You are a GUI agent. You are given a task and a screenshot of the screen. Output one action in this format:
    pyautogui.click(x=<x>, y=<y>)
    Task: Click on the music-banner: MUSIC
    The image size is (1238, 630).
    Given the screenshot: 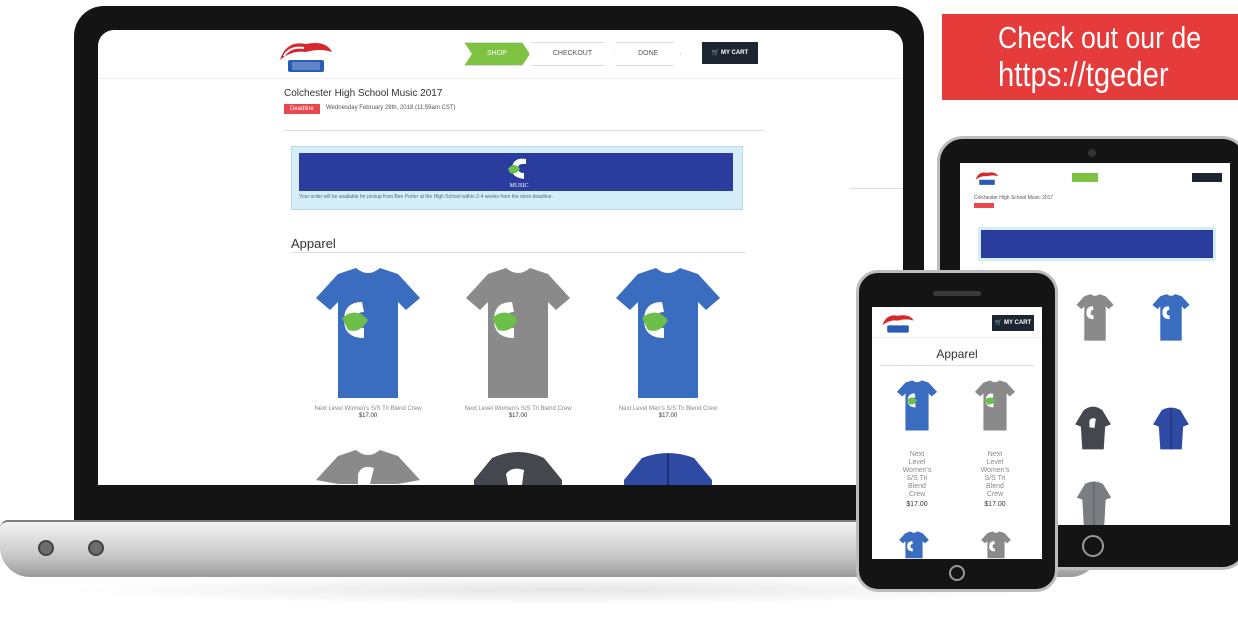 What is the action you would take?
    pyautogui.click(x=516, y=172)
    